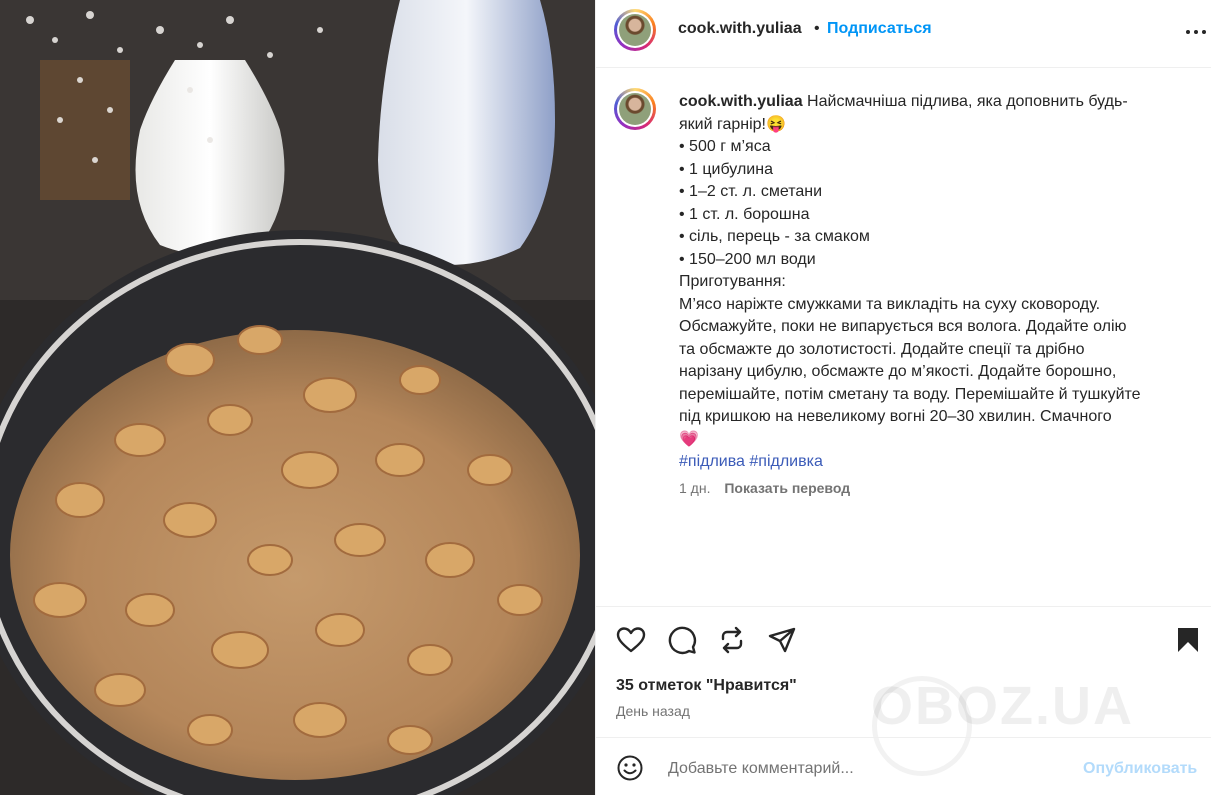 The image size is (1211, 795). Describe the element at coordinates (706, 686) in the screenshot. I see `likes-count: 35 отметок "Нравится"` at that location.